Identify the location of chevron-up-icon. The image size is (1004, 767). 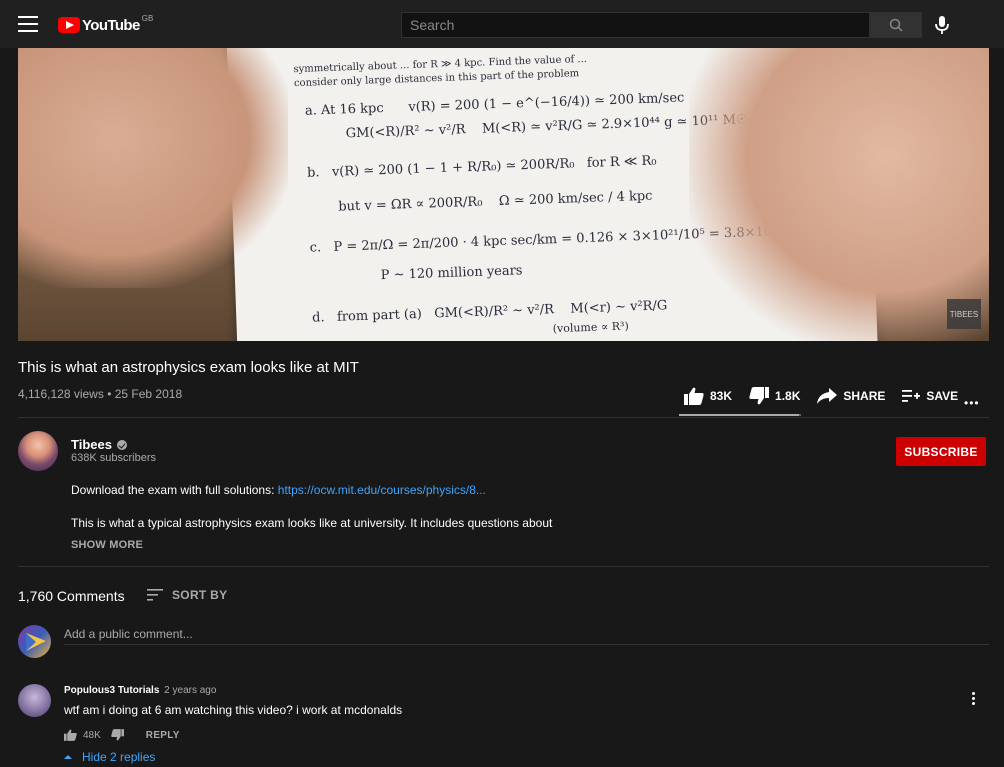
(68, 757).